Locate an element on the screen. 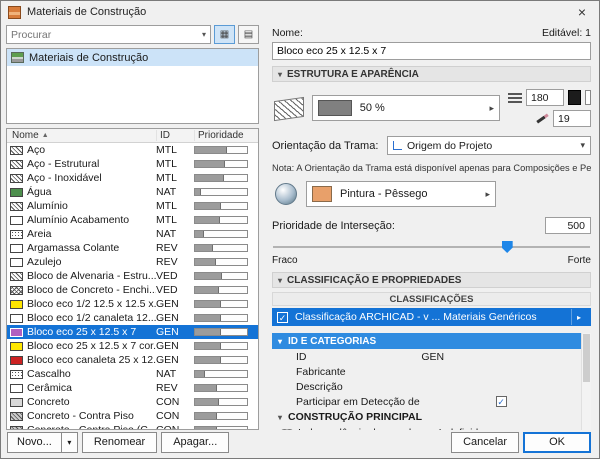  material-row: Alumínio MTL is located at coordinates (132, 206).